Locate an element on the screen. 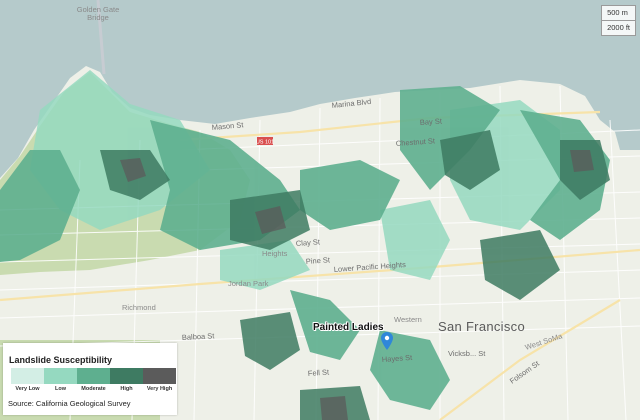 The image size is (640, 420). legend-label-very-low: Very Low is located at coordinates (27, 389).